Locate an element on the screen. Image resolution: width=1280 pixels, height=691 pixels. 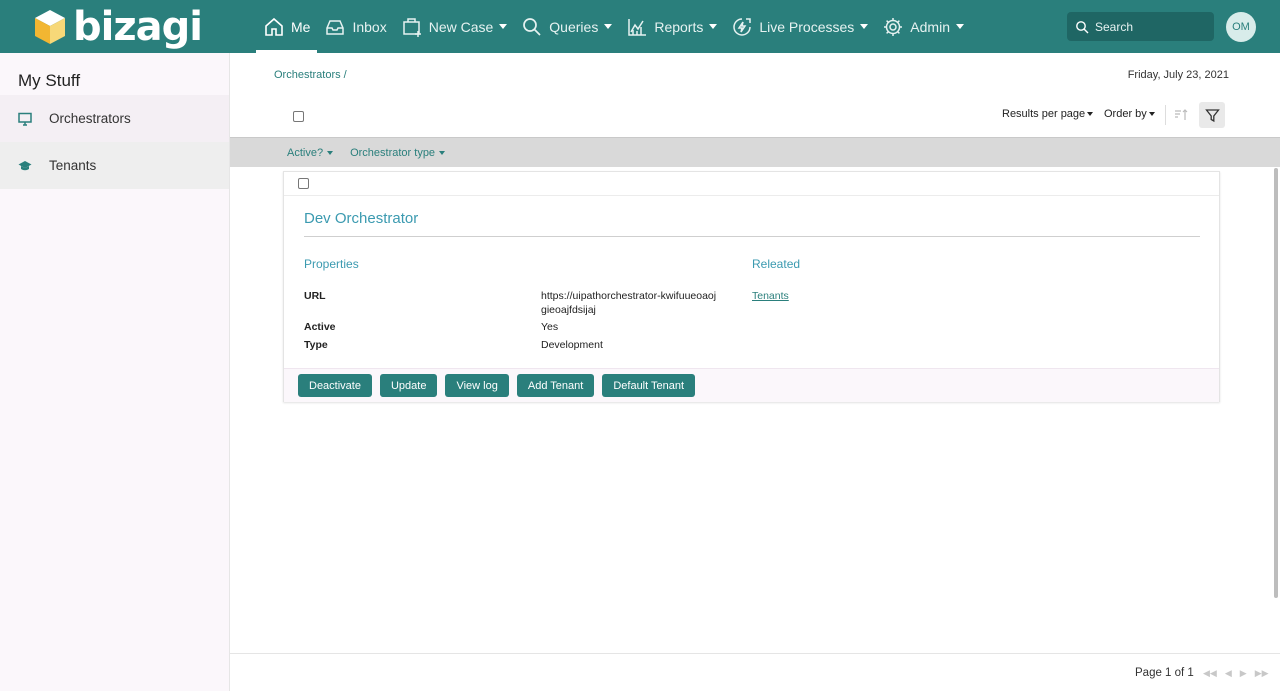
results-per-page-dropdown: Results per page is located at coordinates (1048, 114).